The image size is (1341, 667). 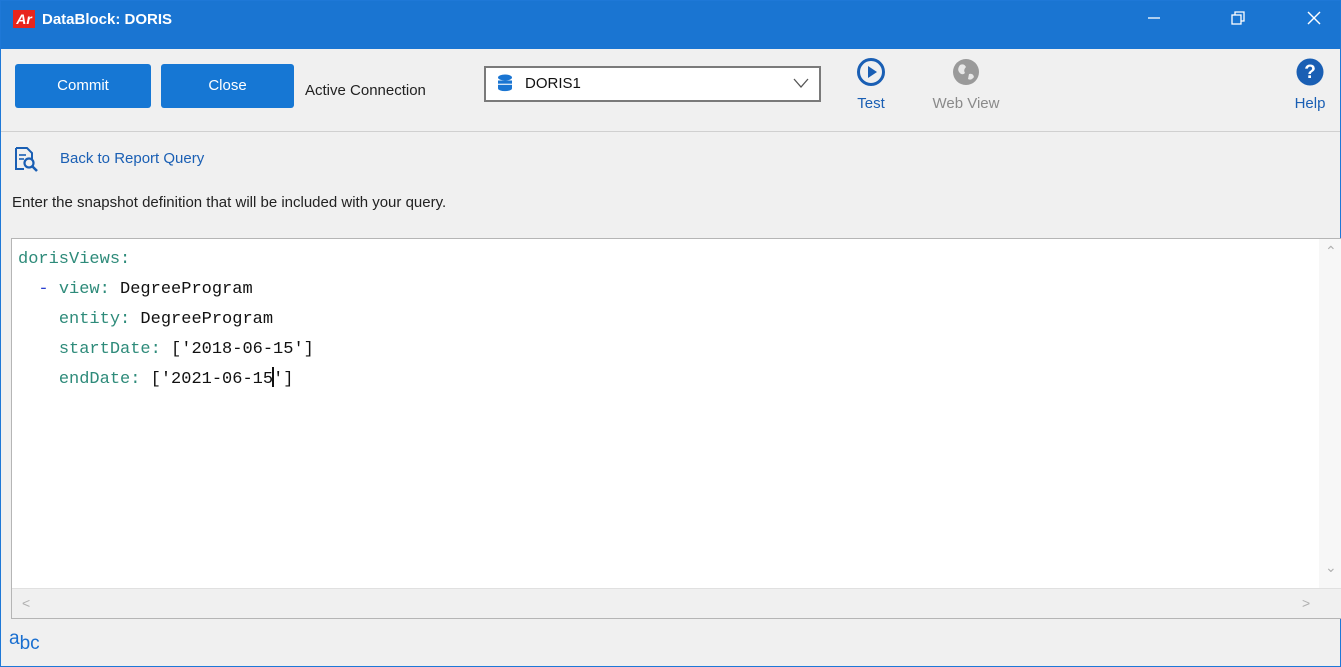 What do you see at coordinates (670, 380) in the screenshot?
I see `code-line: endDate: ['2021-06-15']` at bounding box center [670, 380].